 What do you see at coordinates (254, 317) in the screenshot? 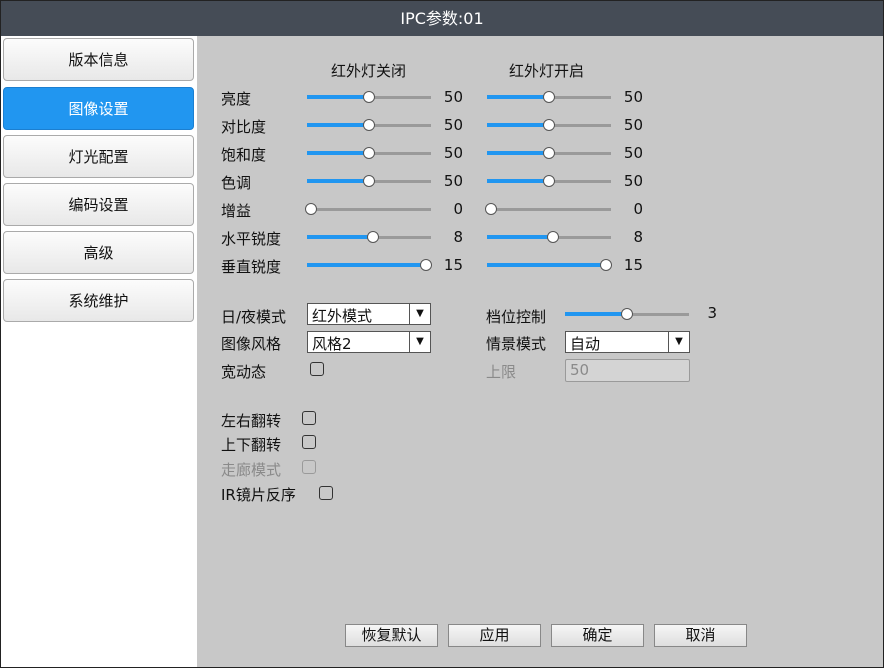
I see `day-night-mode-label: 日/夜模式` at bounding box center [254, 317].